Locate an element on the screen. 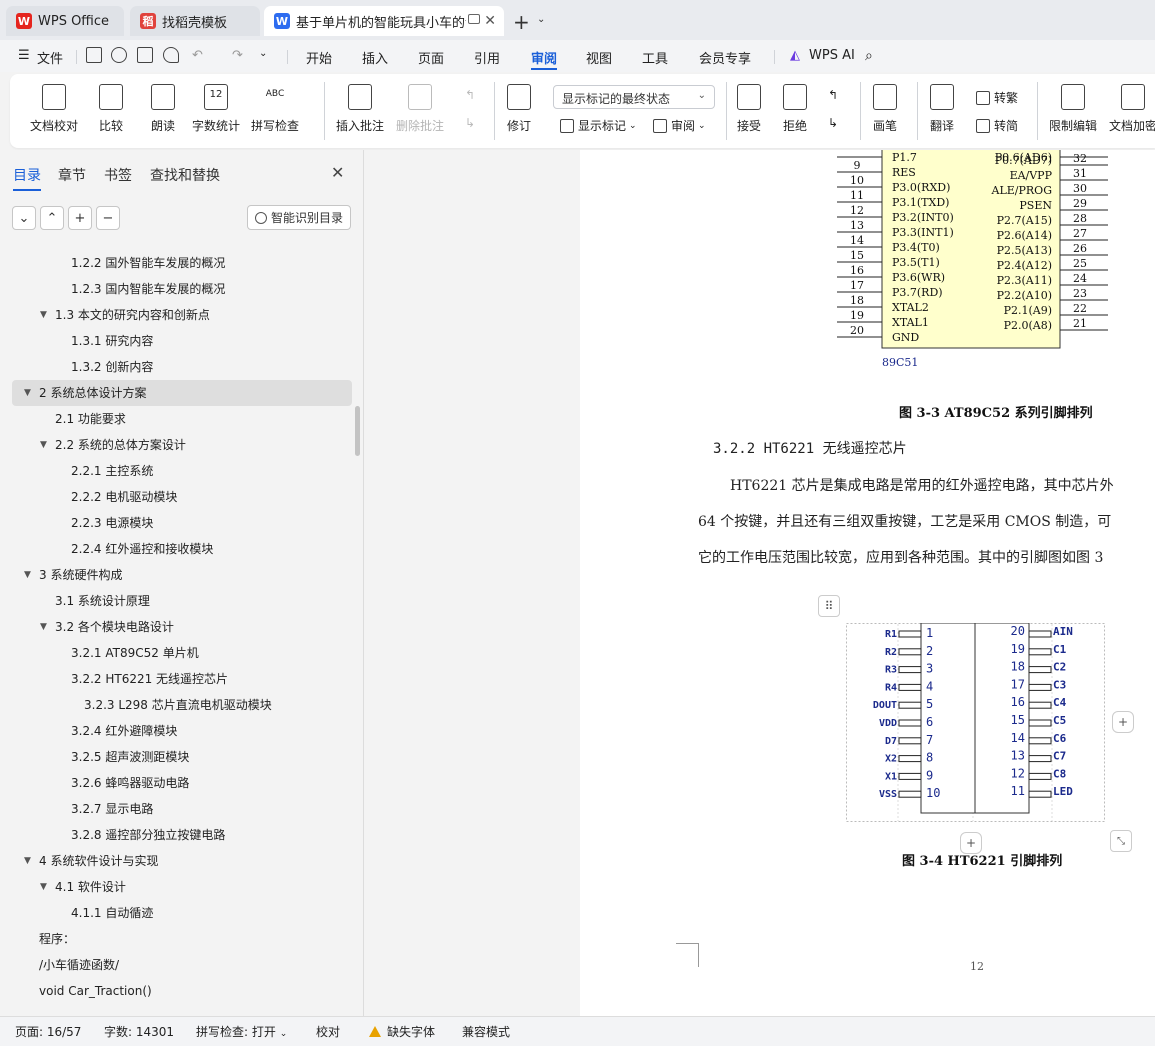 The height and width of the screenshot is (1046, 1155). toc-item: 3.2.2 HT6221 无线遥控芯片 is located at coordinates (182, 679).